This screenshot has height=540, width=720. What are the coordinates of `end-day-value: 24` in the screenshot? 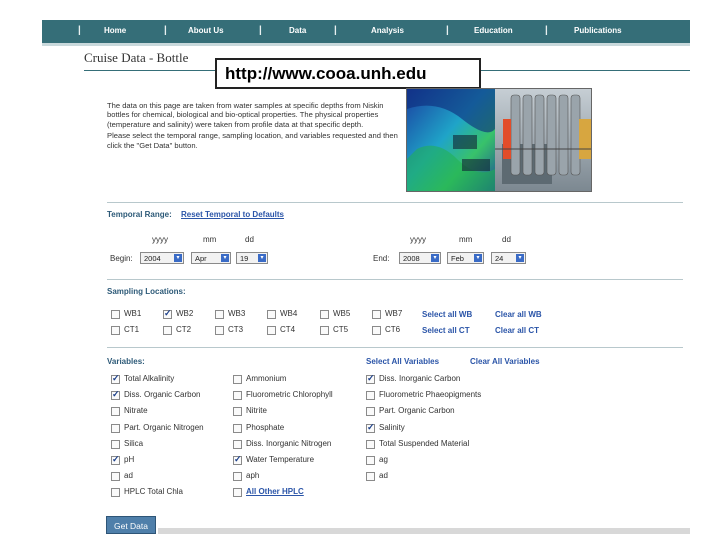 It's located at (499, 258).